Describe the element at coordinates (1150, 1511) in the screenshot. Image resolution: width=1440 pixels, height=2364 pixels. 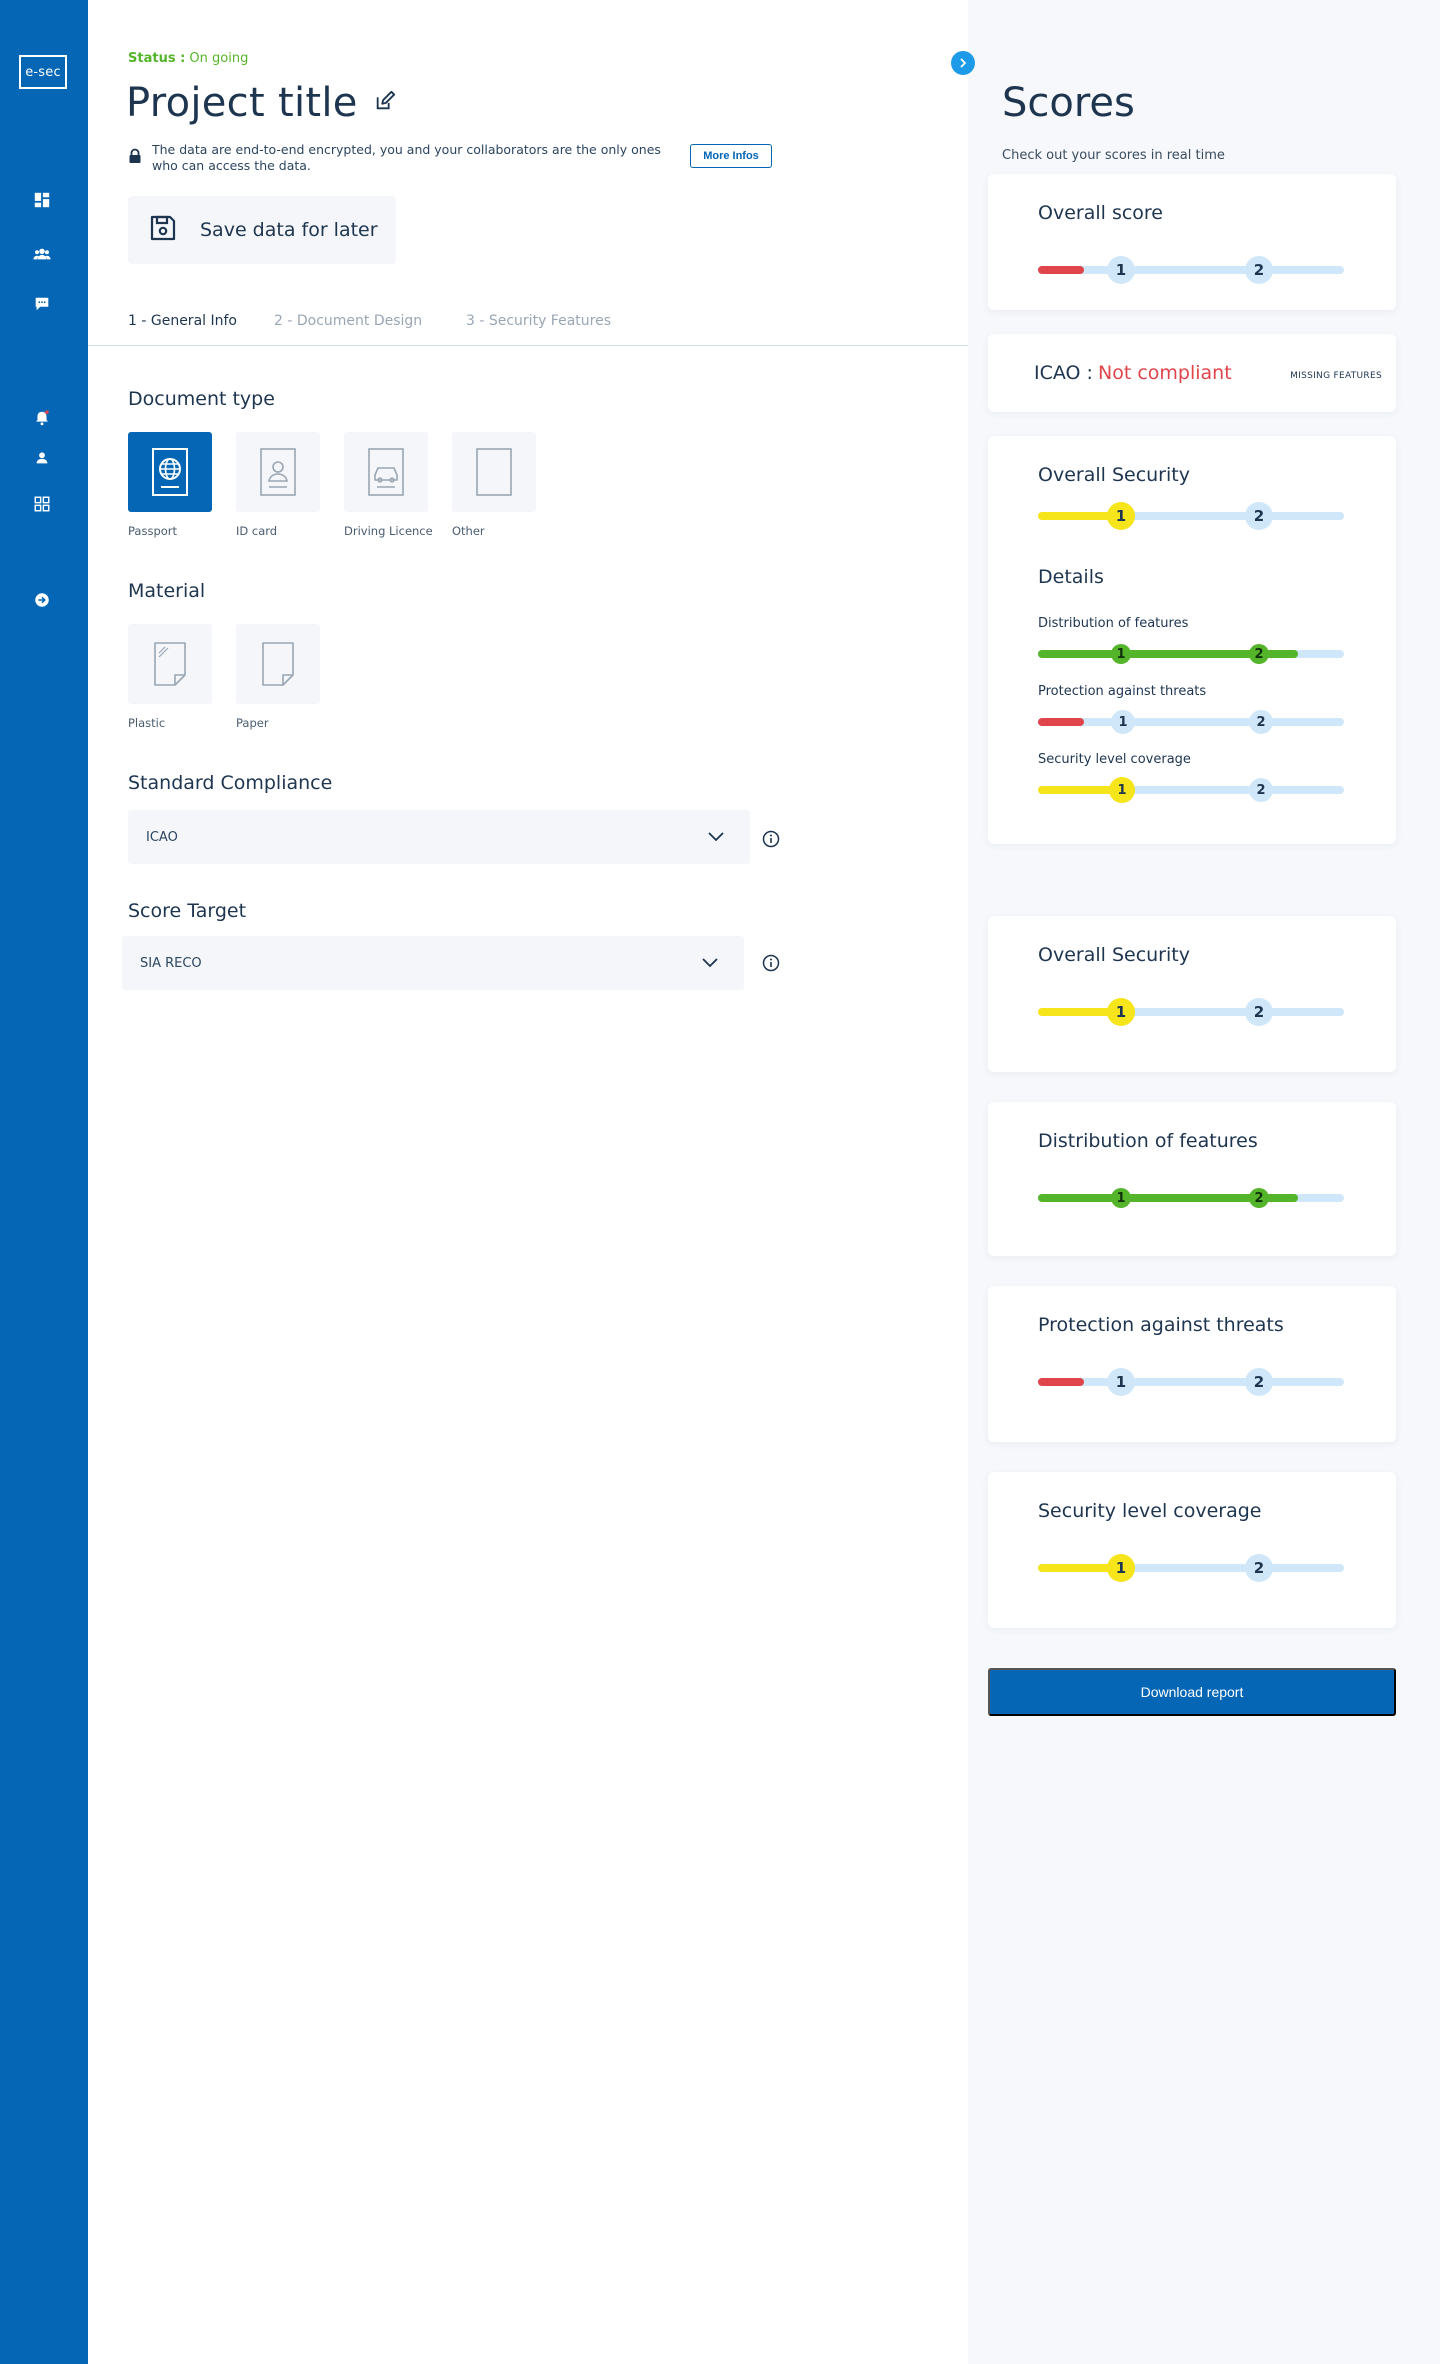
I see `card-title: Security level coverage` at that location.